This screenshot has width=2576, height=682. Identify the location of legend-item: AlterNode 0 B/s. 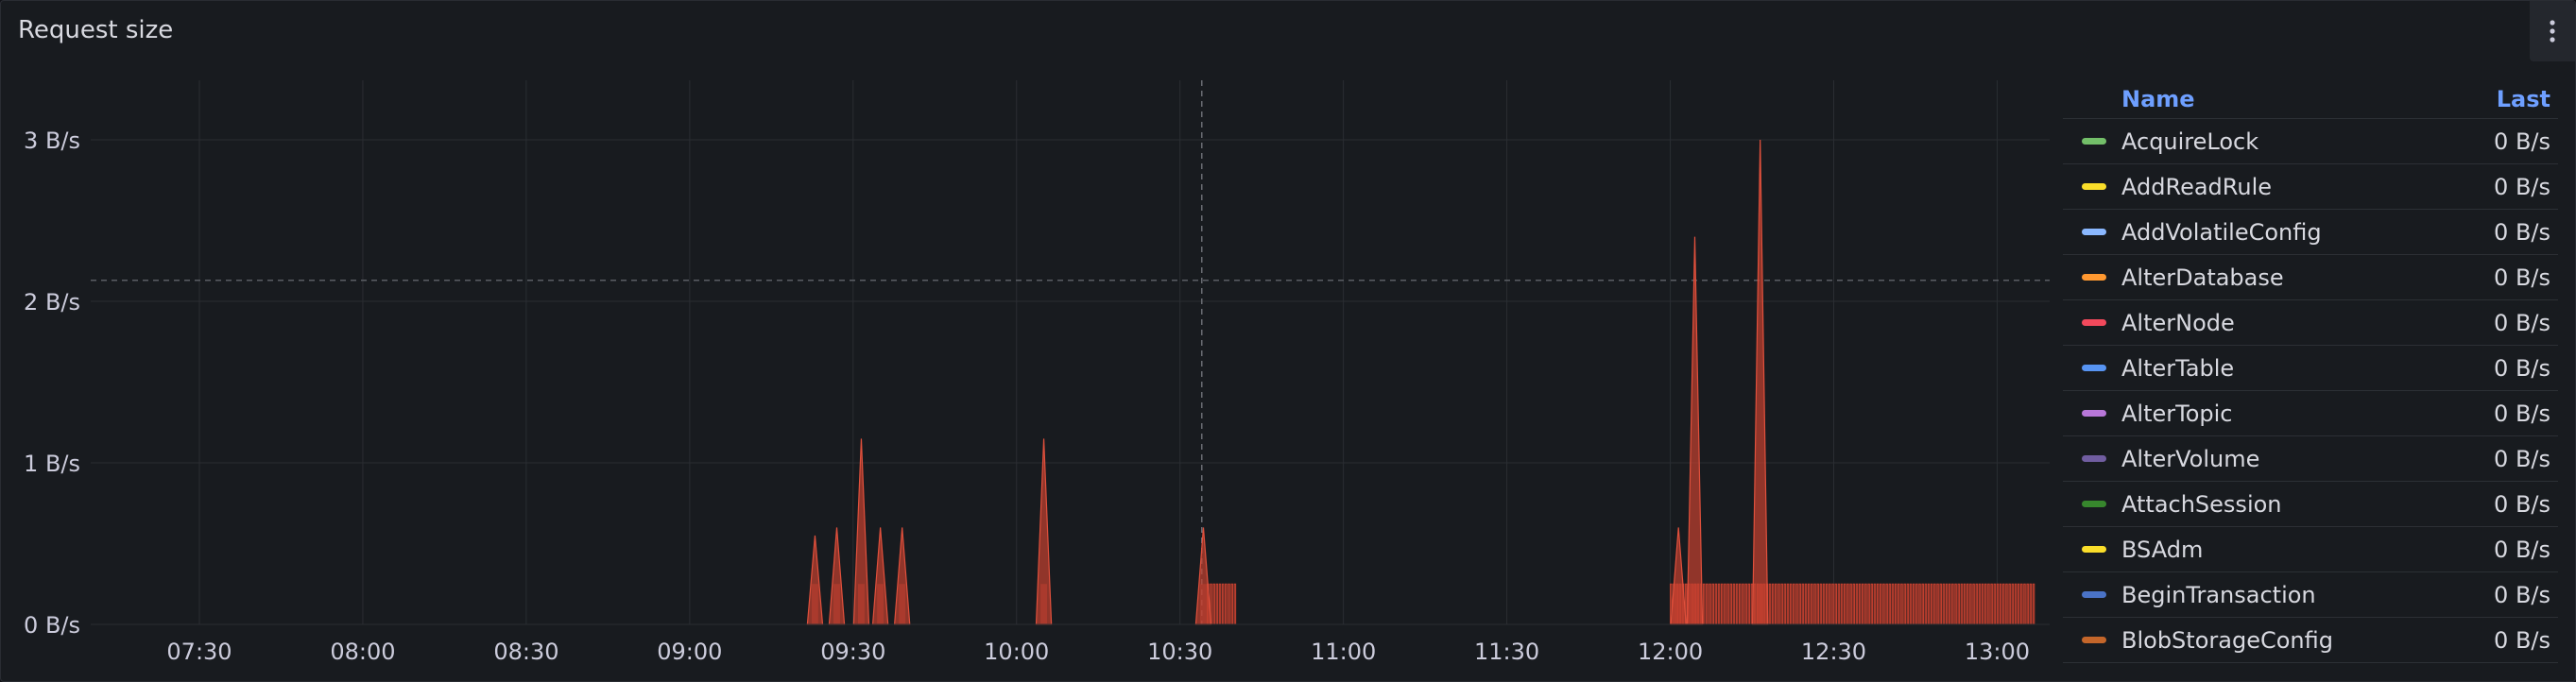
(2310, 323).